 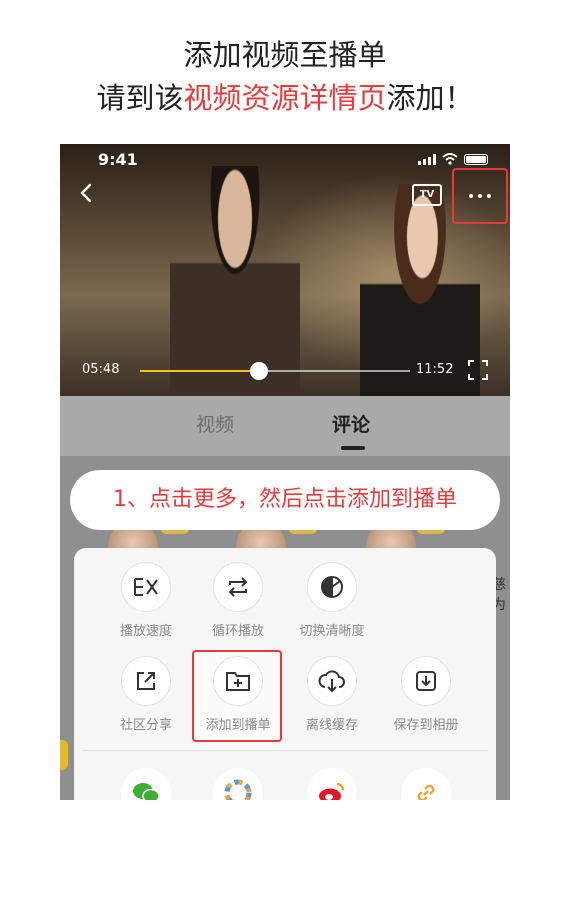 What do you see at coordinates (353, 448) in the screenshot?
I see `tab-active-indicator` at bounding box center [353, 448].